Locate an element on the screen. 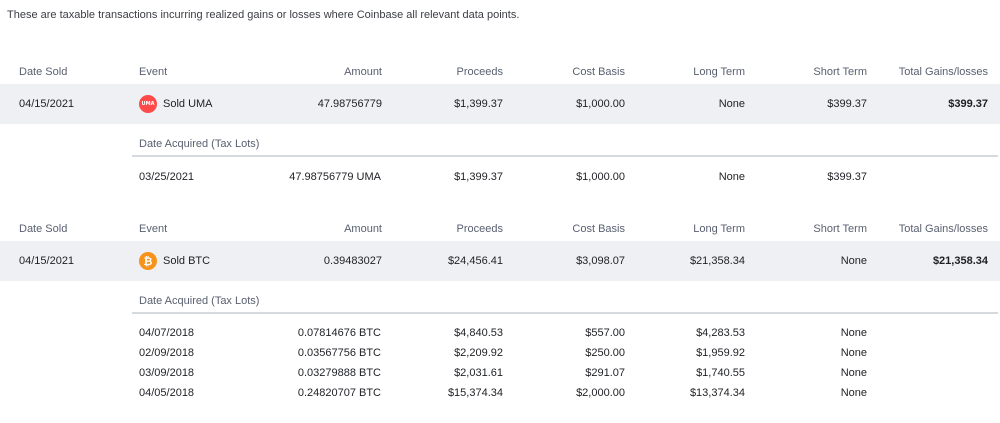 This screenshot has width=1000, height=423. event-label: Sold UMA is located at coordinates (188, 104).